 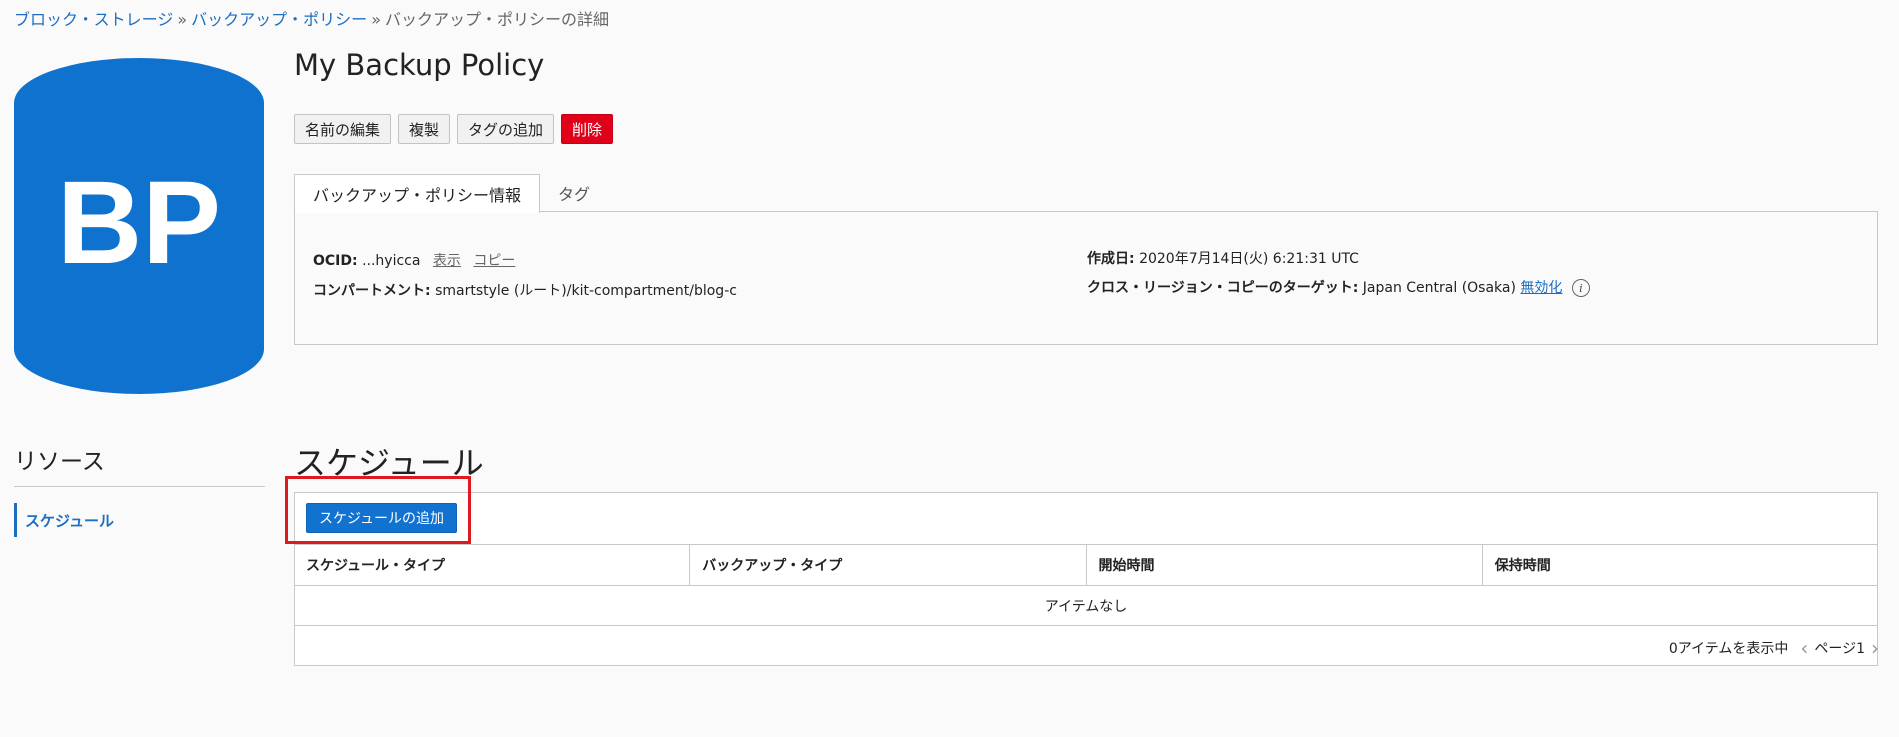 What do you see at coordinates (59, 462) in the screenshot?
I see `resources-title: リソース` at bounding box center [59, 462].